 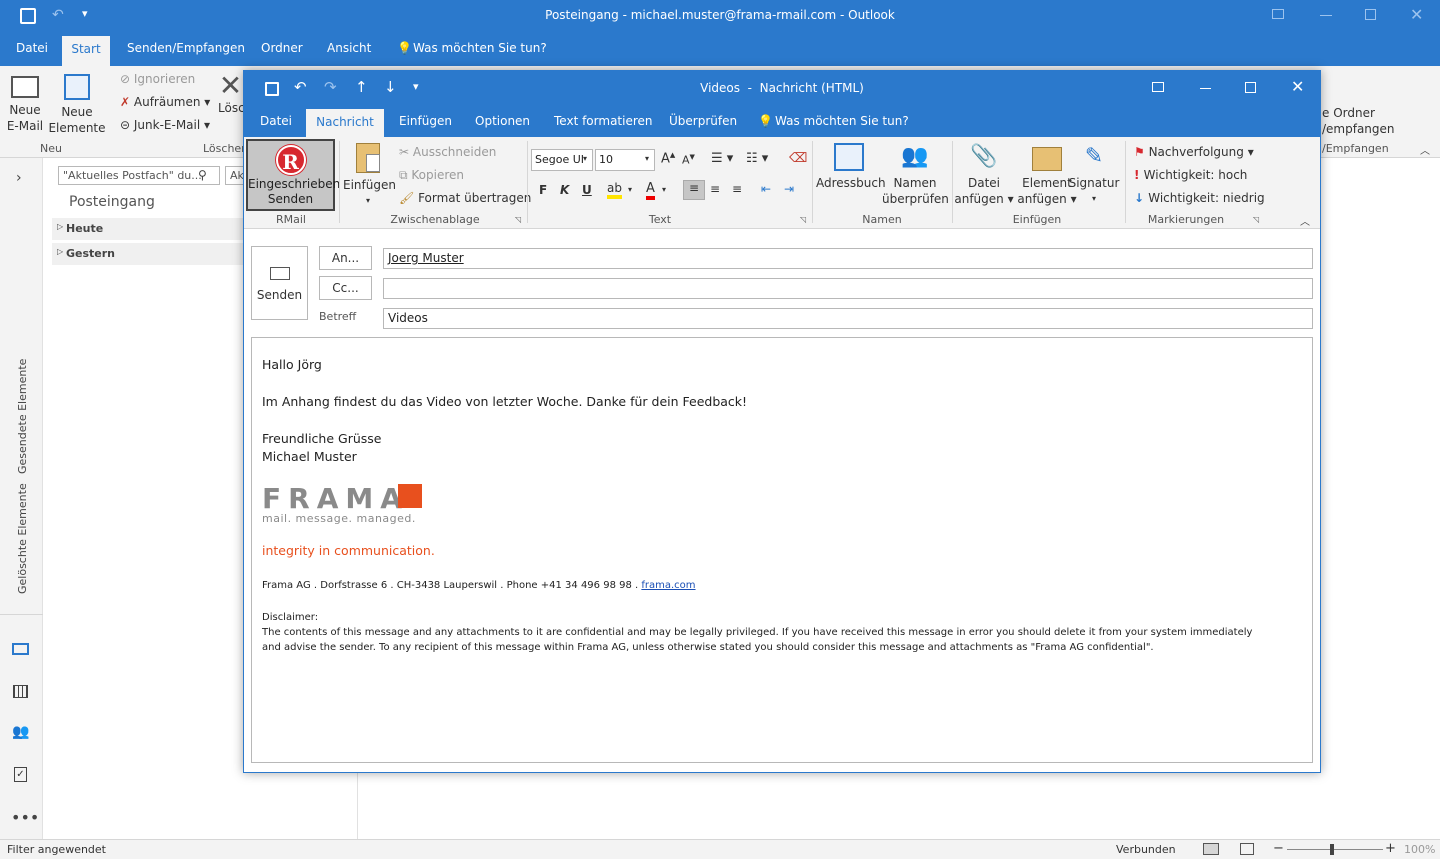 What do you see at coordinates (543, 190) in the screenshot?
I see `bold-button: F` at bounding box center [543, 190].